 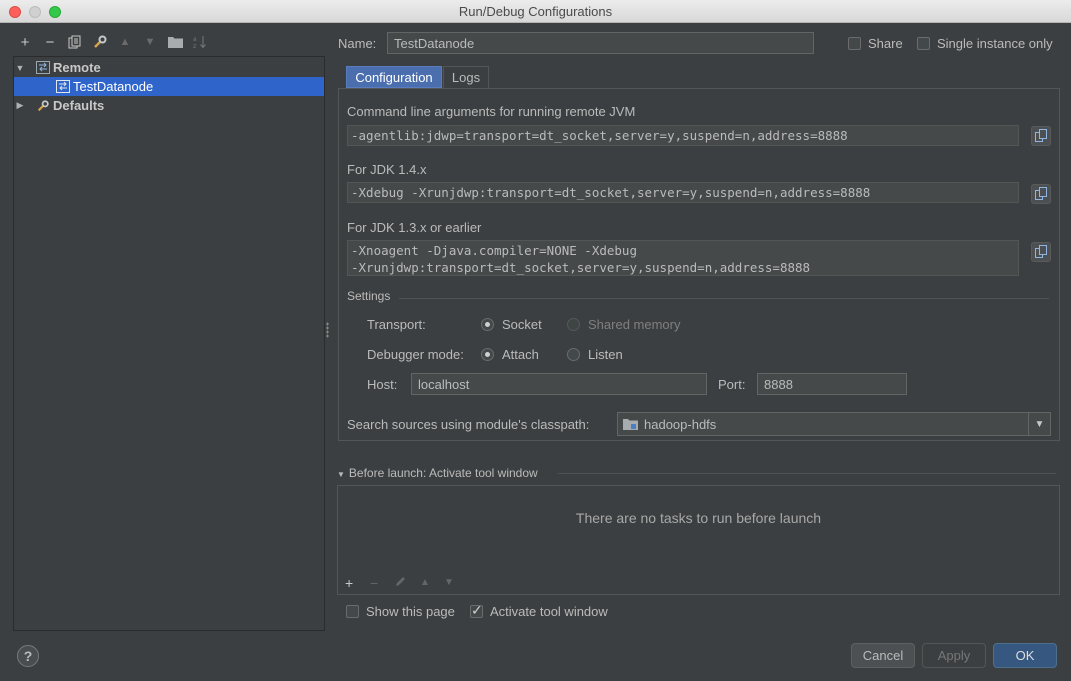 I want to click on transport-label: Transport:, so click(x=396, y=324).